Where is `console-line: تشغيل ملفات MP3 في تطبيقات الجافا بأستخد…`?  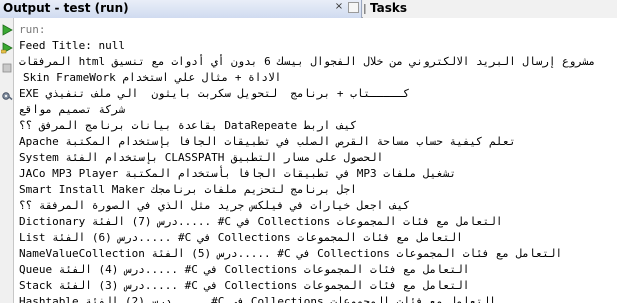
console-line: تشغيل ملفات MP3 في تطبيقات الجافا بأستخد… is located at coordinates (238, 173).